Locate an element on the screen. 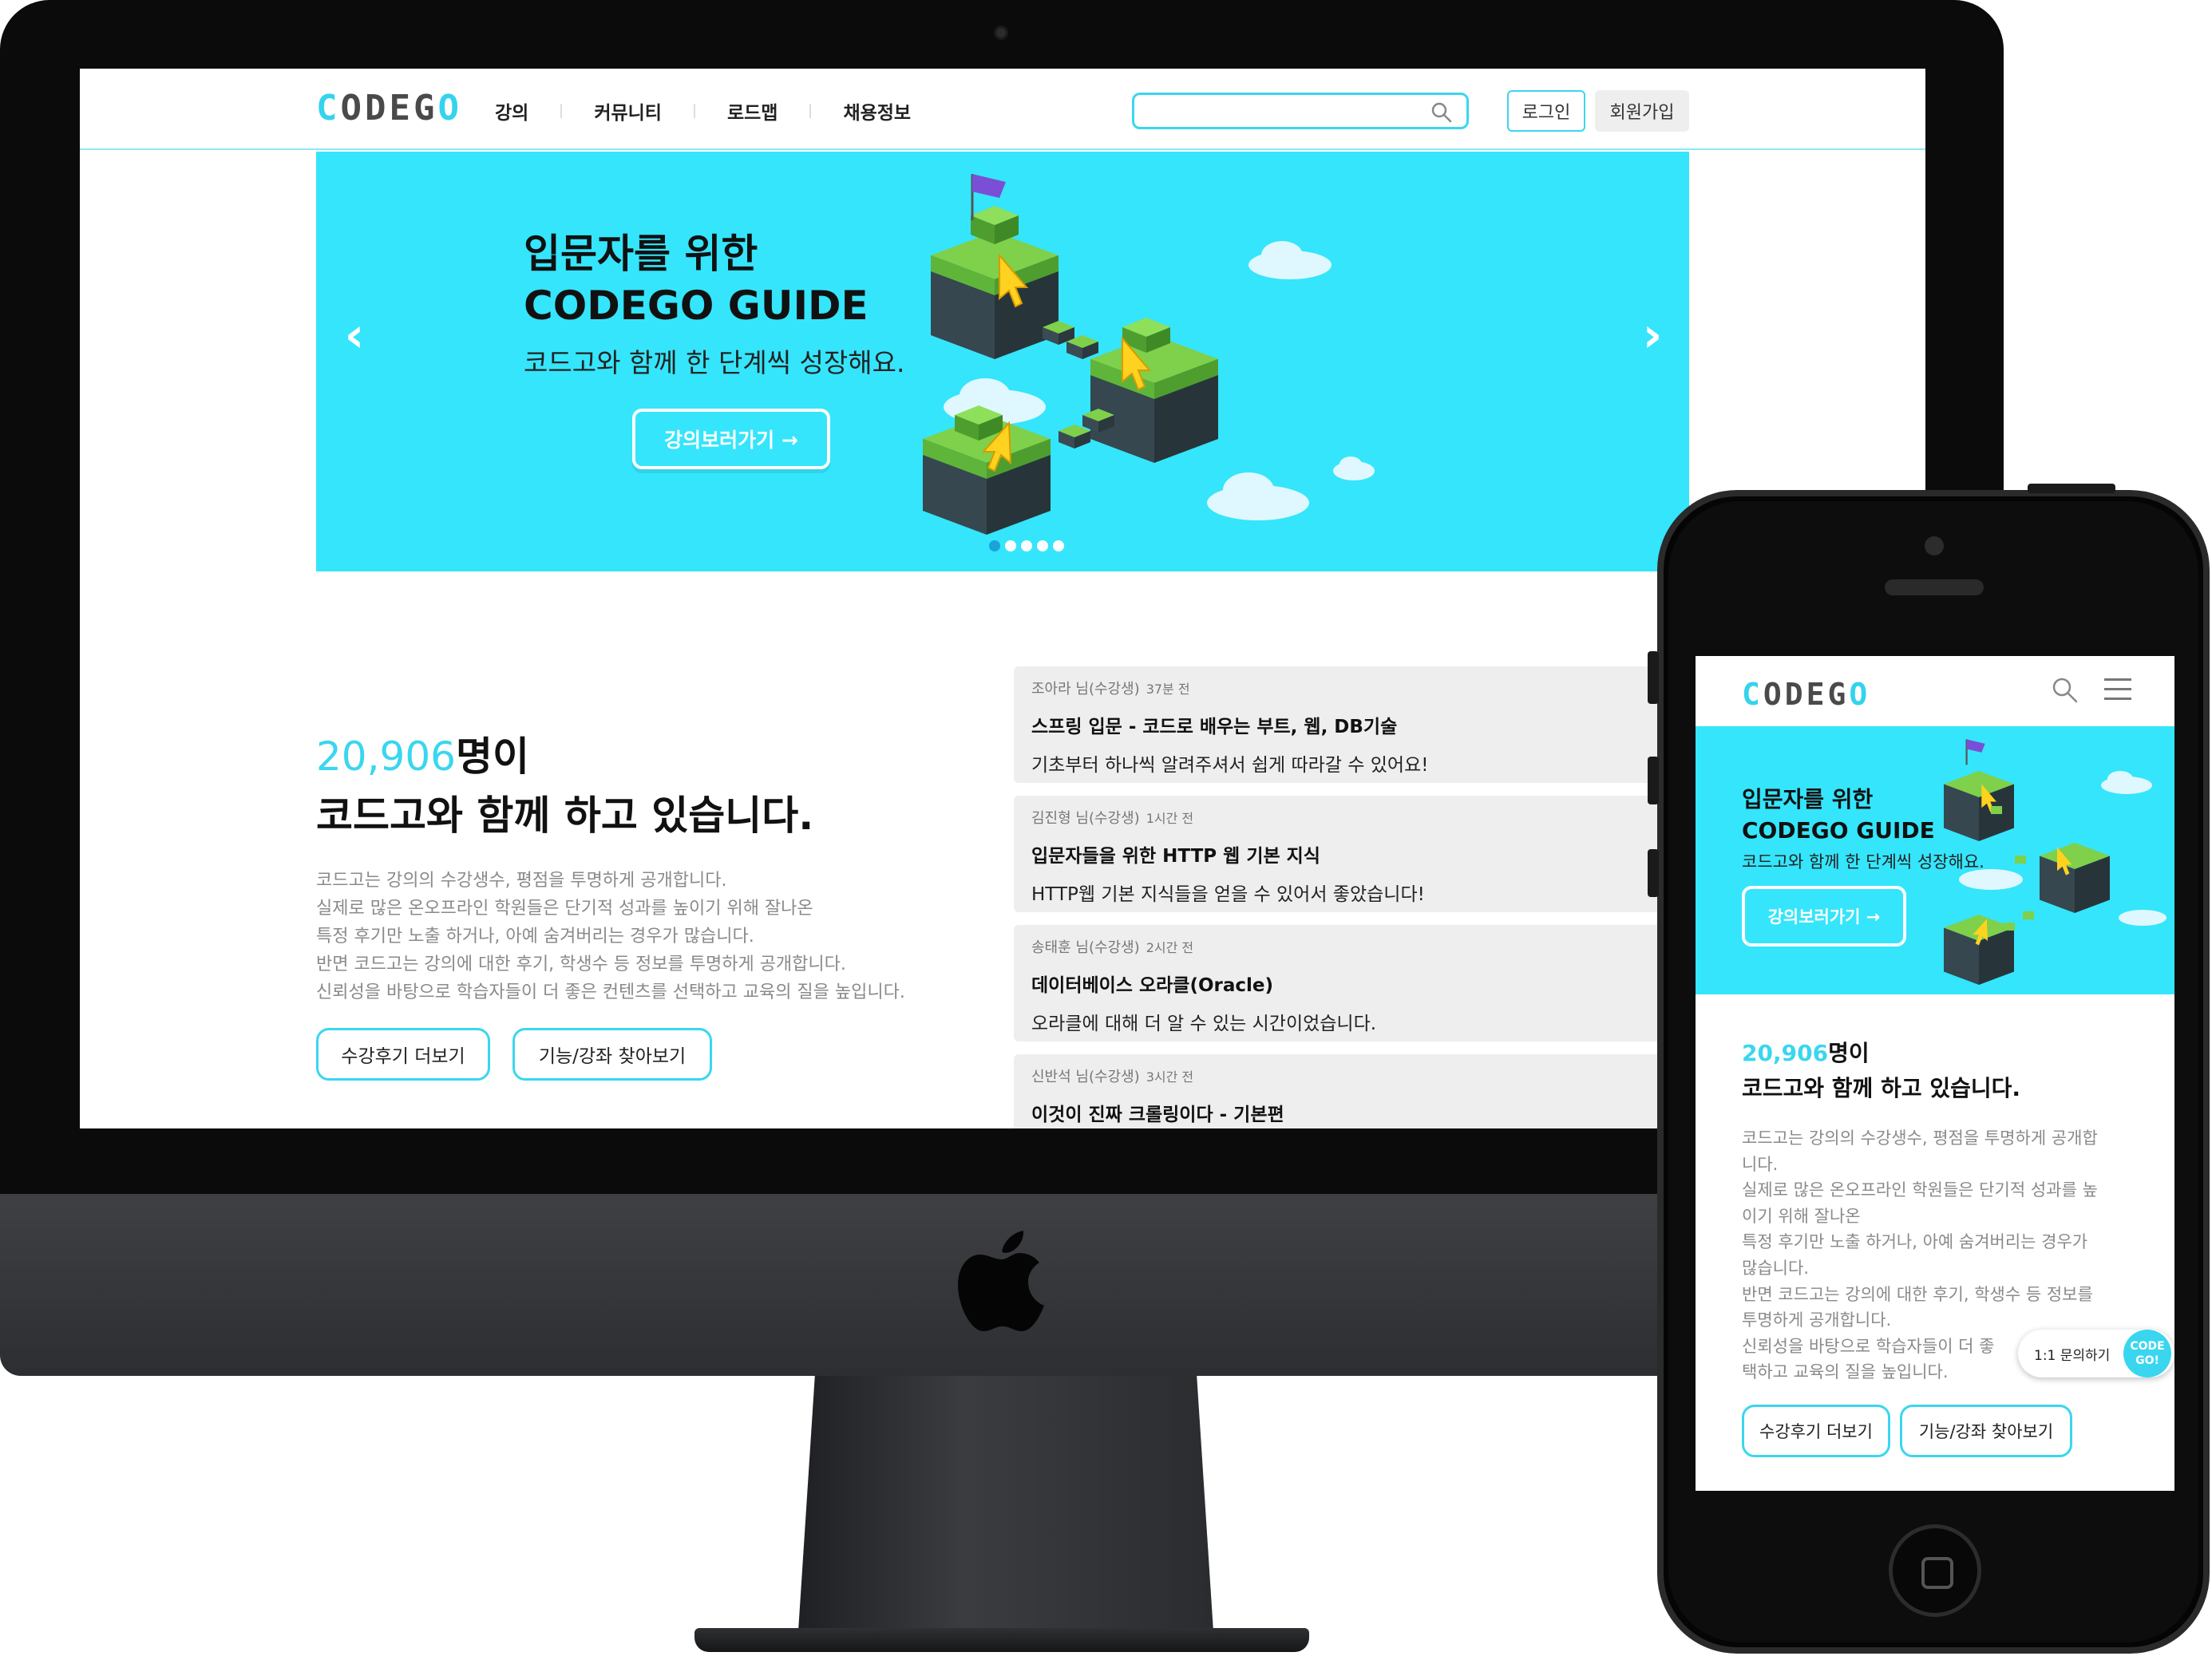 Image resolution: width=2212 pixels, height=1656 pixels. description-line: 많습니다. is located at coordinates (1775, 1268).